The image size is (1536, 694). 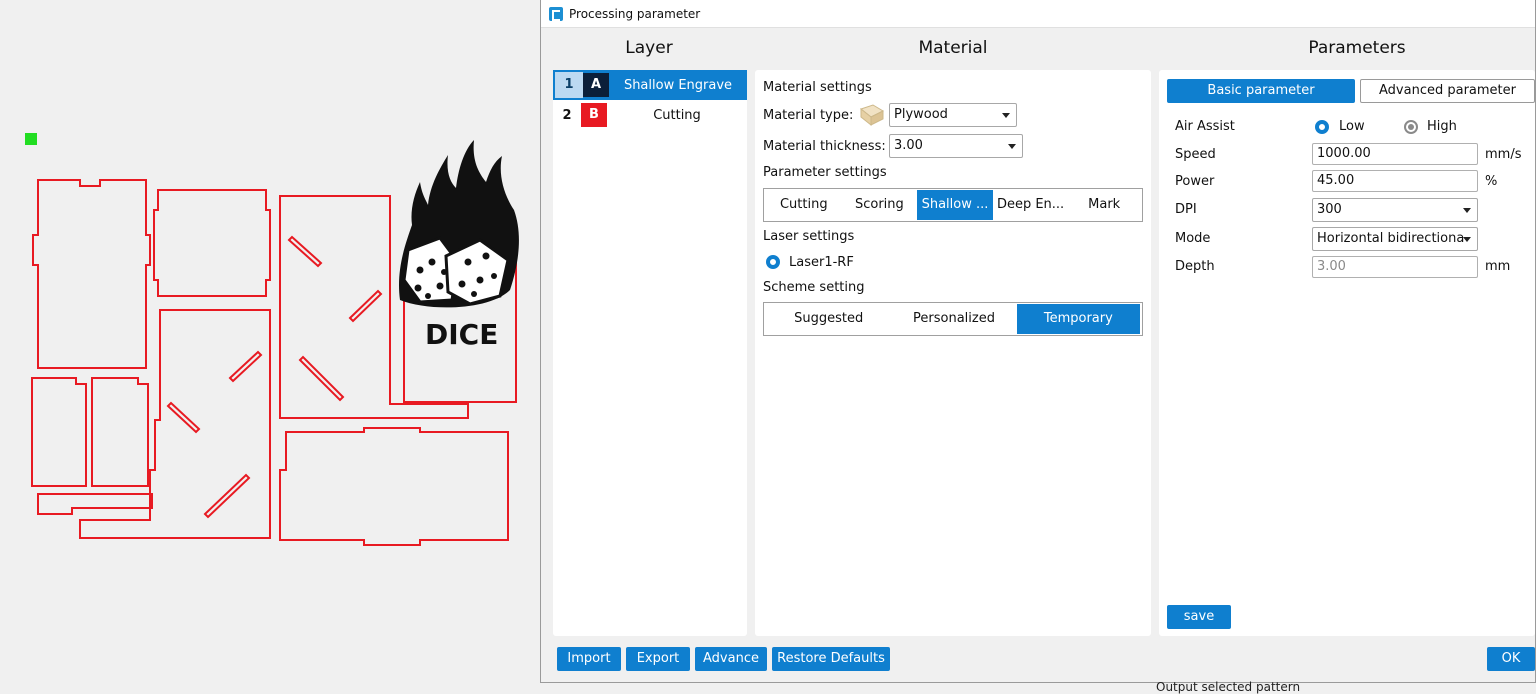 I want to click on layer-name: Shallow Engrave, so click(x=678, y=85).